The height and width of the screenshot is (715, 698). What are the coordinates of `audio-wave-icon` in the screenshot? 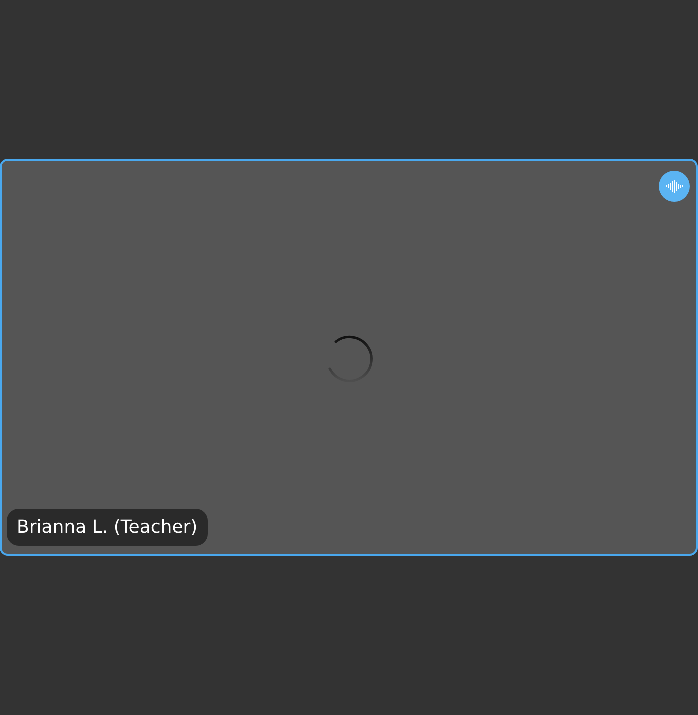 It's located at (674, 186).